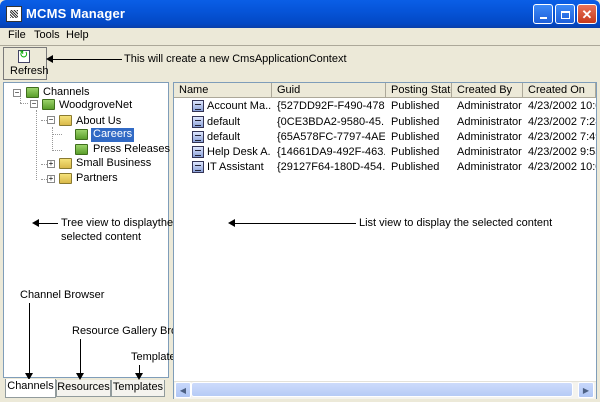  Describe the element at coordinates (101, 237) in the screenshot. I see `annotation-tree-line2: selected content` at that location.